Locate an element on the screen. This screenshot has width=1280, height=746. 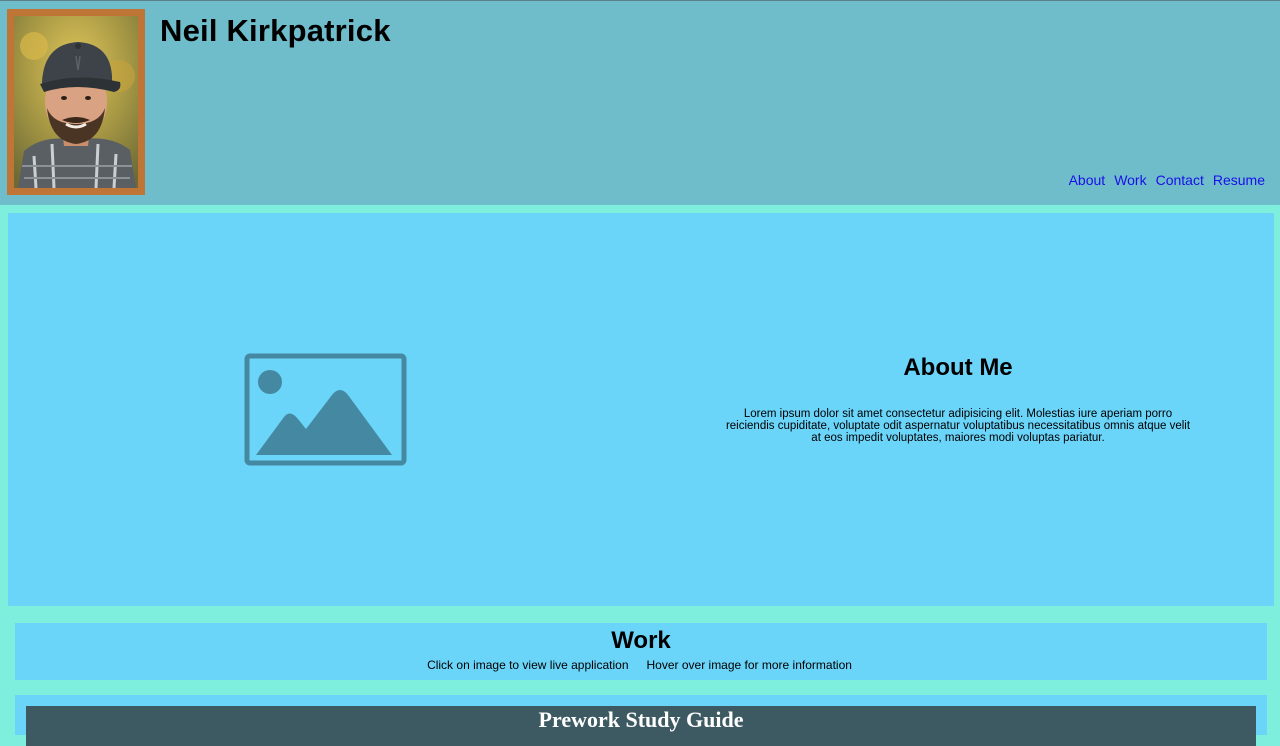
project-card: Prework Study Guide is located at coordinates (641, 720).